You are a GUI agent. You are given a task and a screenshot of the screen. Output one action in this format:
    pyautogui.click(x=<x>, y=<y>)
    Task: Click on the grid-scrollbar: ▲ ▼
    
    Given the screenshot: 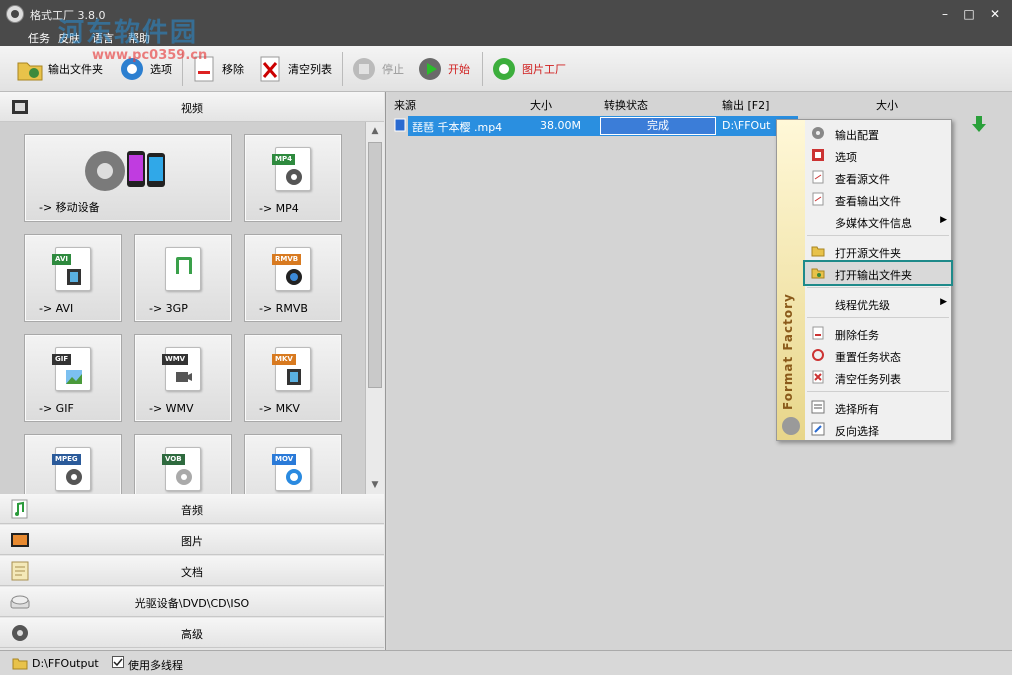 What is the action you would take?
    pyautogui.click(x=375, y=308)
    